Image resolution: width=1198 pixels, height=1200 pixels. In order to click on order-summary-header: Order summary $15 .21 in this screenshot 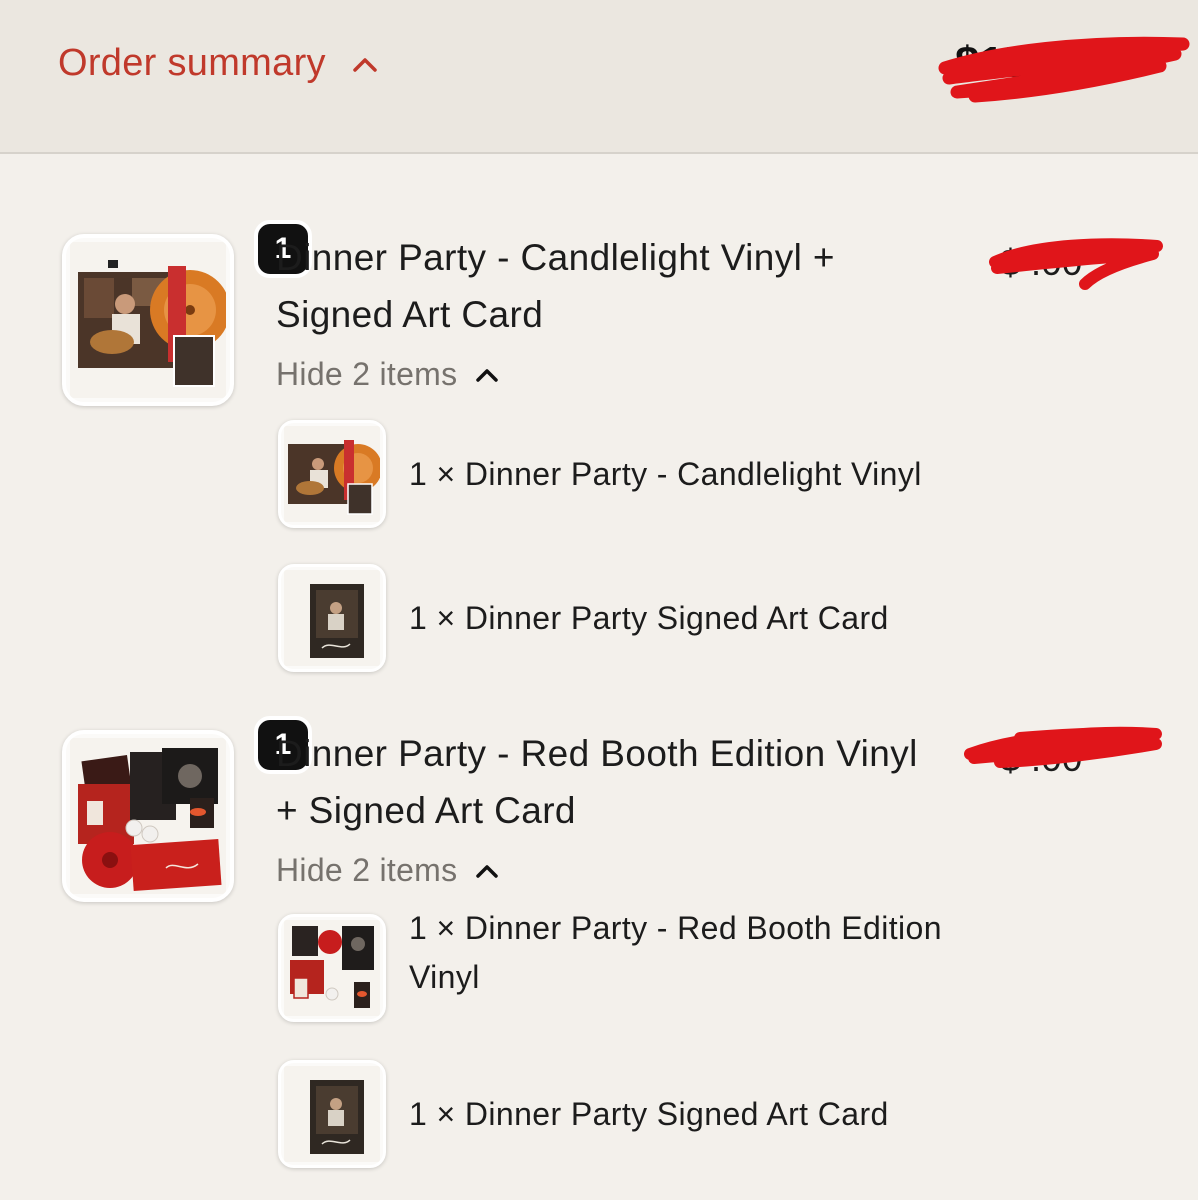, I will do `click(599, 77)`.